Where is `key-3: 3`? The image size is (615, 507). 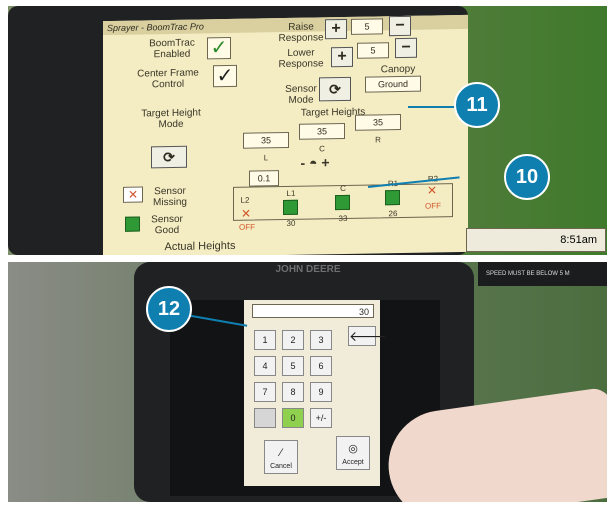 key-3: 3 is located at coordinates (321, 340).